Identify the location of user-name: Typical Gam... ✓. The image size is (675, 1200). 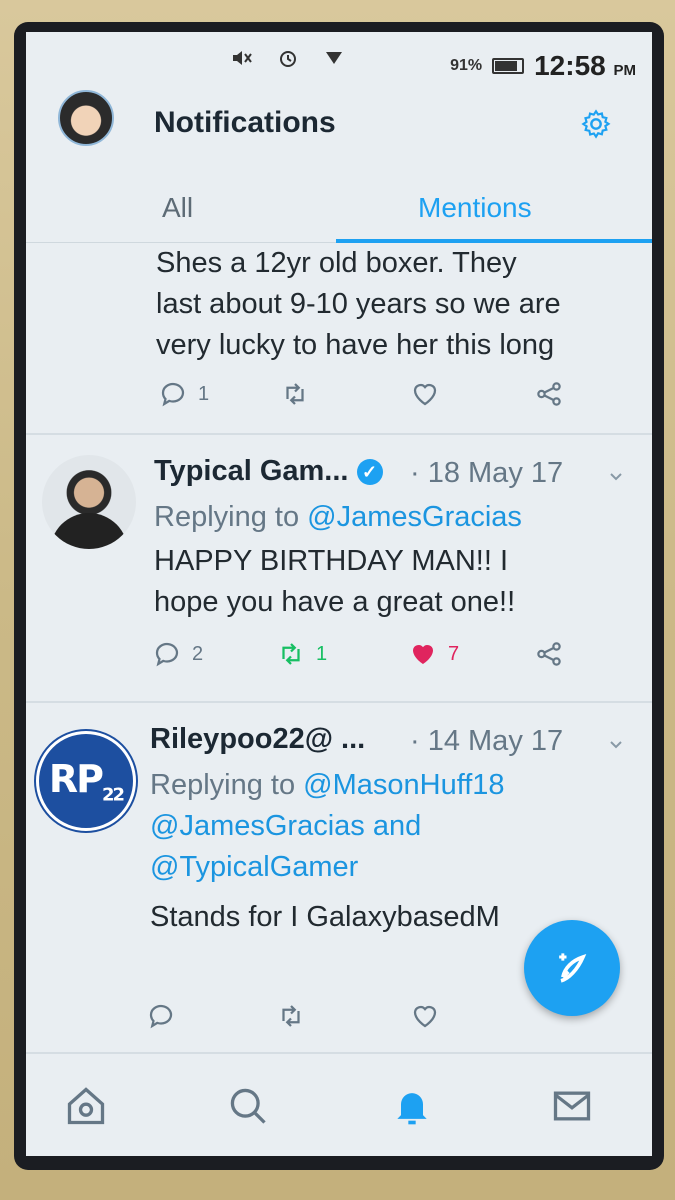
(268, 471).